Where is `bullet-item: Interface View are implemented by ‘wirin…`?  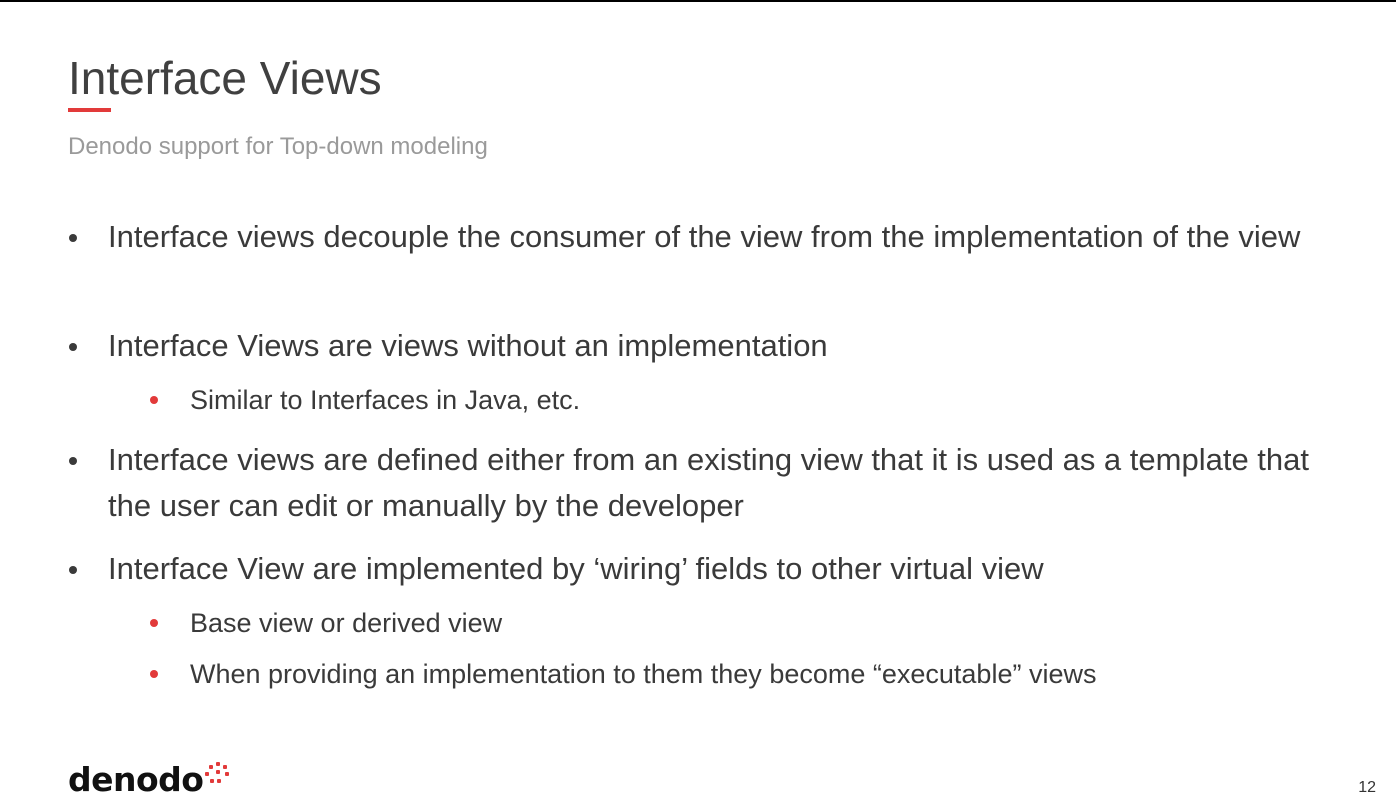
bullet-item: Interface View are implemented by ‘wirin… is located at coordinates (576, 568).